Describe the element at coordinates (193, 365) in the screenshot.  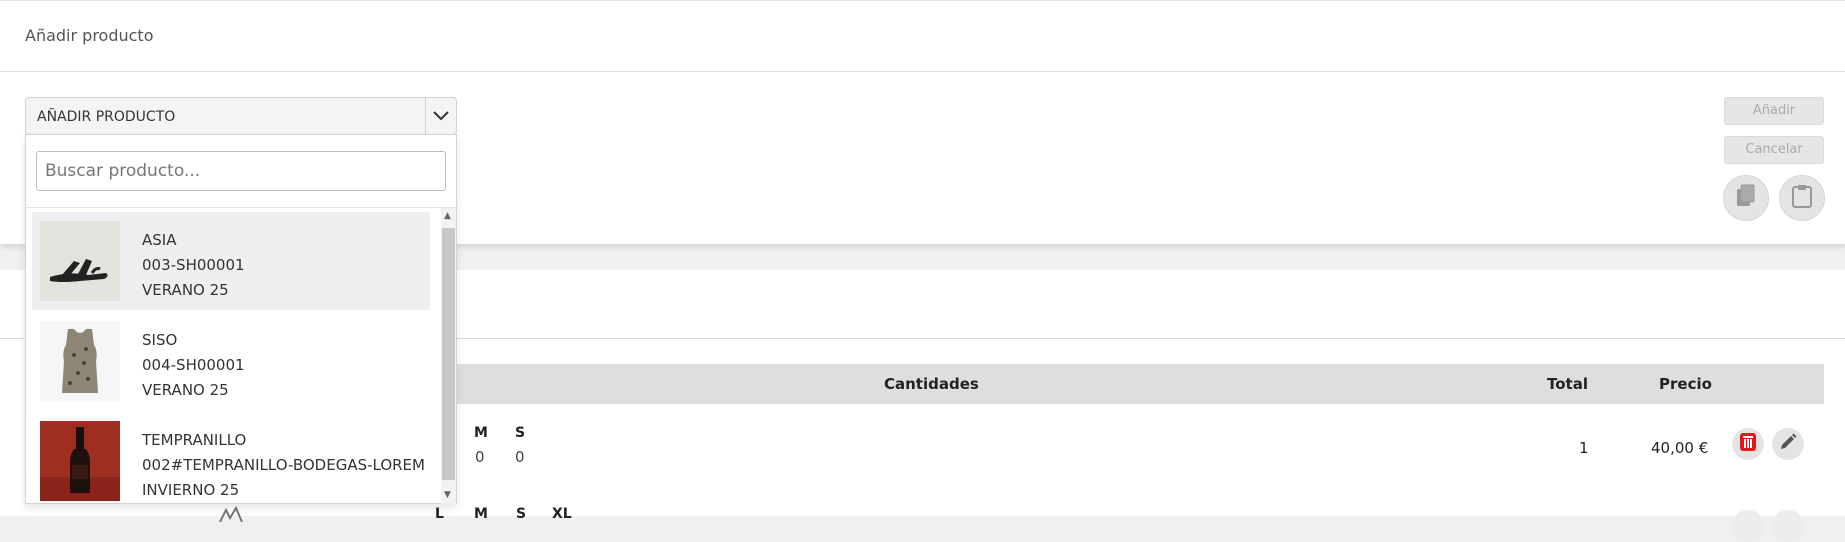
I see `product-code: 004-SH00001` at that location.